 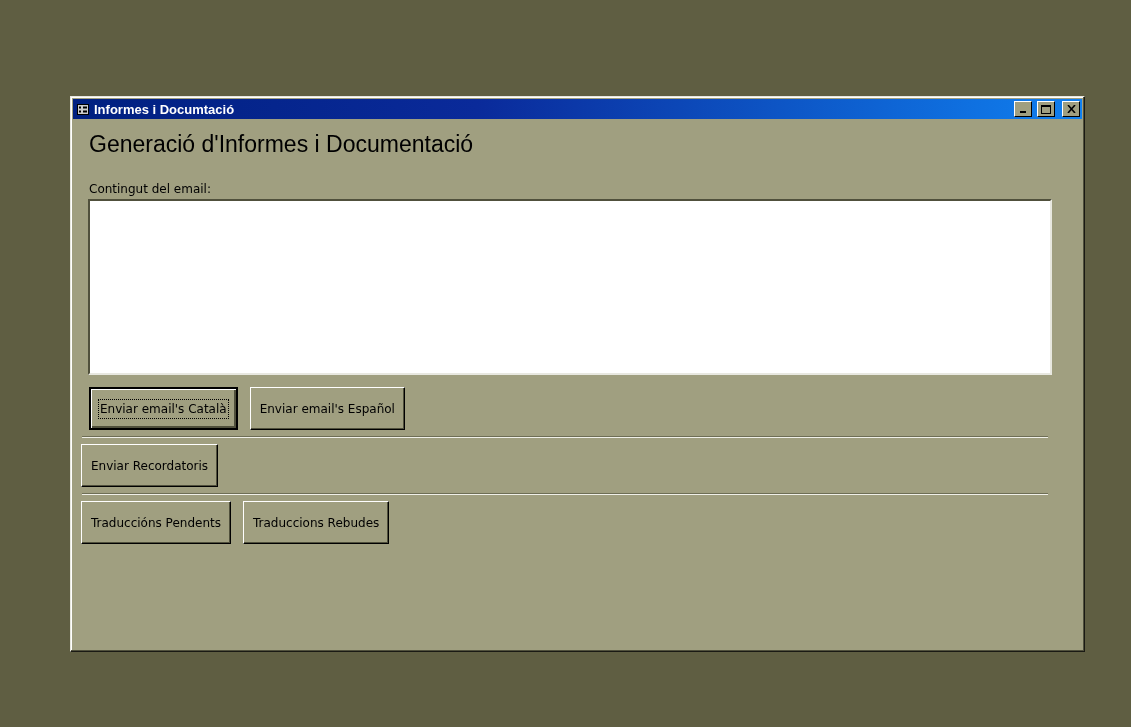 I want to click on form-icon, so click(x=83, y=109).